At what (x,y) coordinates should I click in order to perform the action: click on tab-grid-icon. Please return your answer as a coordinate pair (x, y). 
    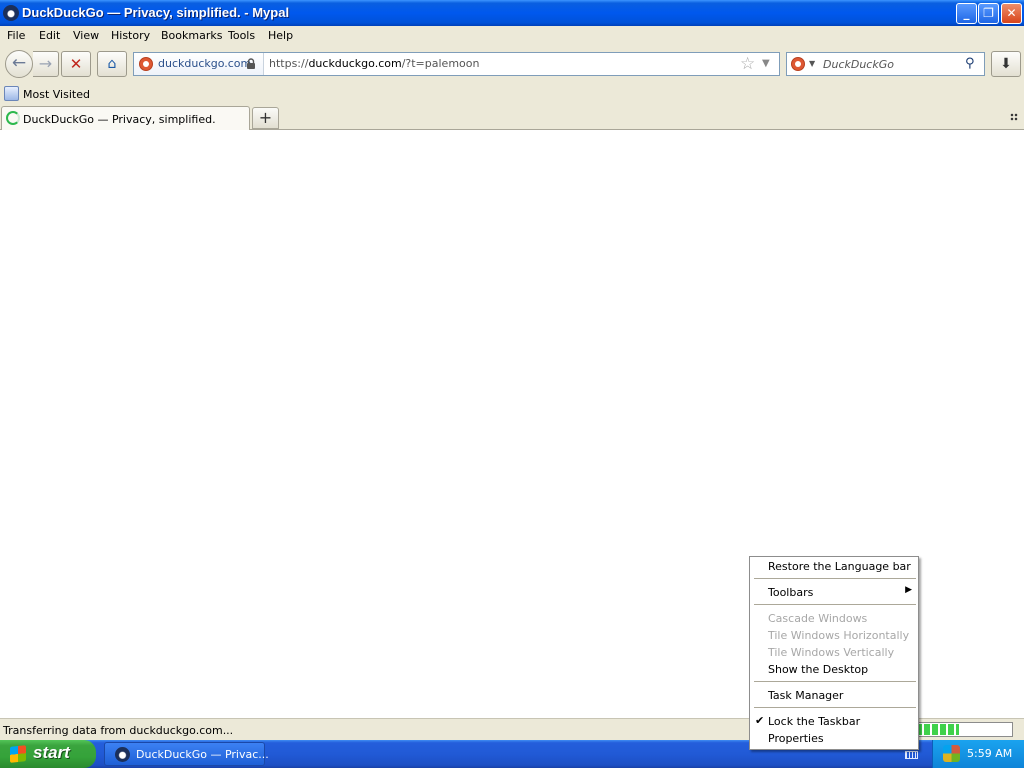
    Looking at the image, I should click on (1014, 117).